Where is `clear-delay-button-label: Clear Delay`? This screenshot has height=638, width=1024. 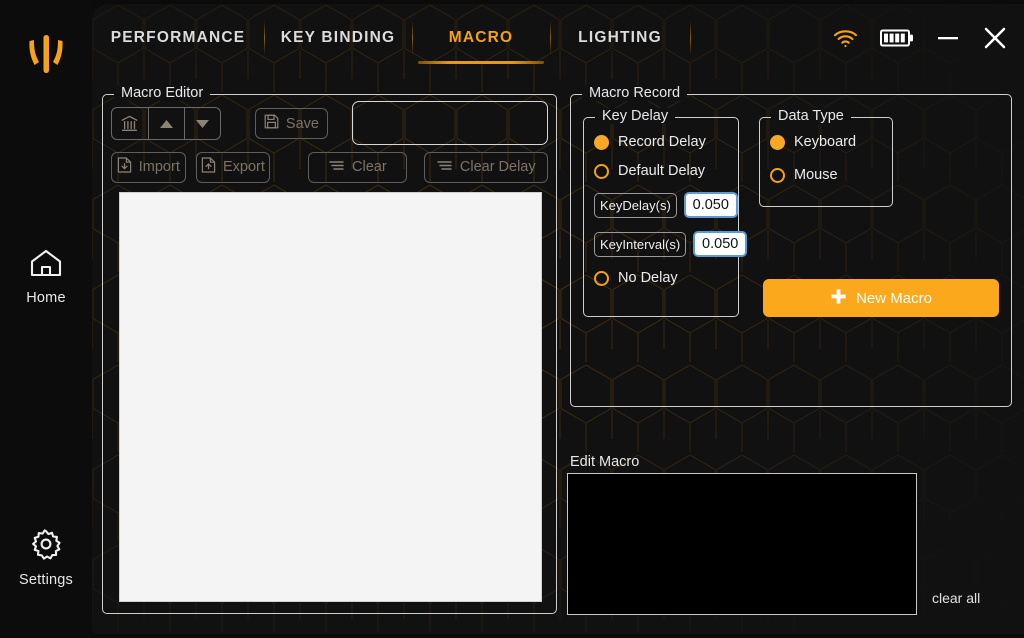 clear-delay-button-label: Clear Delay is located at coordinates (497, 167).